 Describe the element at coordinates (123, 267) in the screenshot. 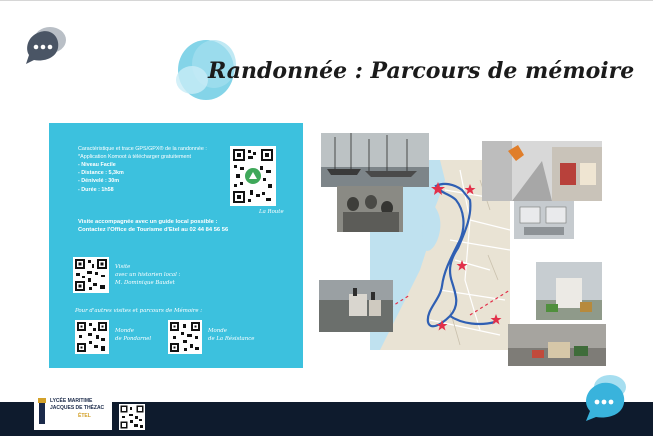

I see `historian-line-1: Visite` at that location.